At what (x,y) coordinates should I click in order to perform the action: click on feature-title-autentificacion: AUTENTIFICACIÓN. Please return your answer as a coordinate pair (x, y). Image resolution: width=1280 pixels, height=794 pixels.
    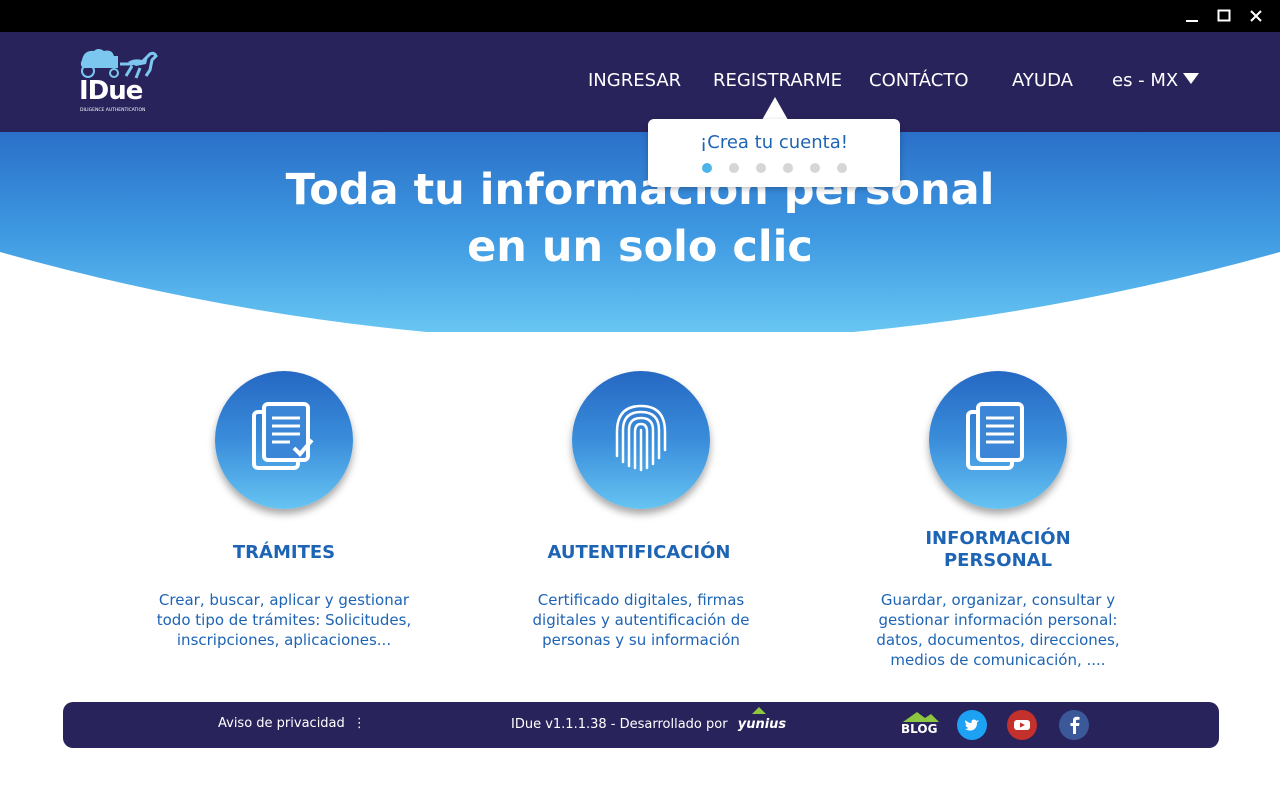
    Looking at the image, I should click on (639, 552).